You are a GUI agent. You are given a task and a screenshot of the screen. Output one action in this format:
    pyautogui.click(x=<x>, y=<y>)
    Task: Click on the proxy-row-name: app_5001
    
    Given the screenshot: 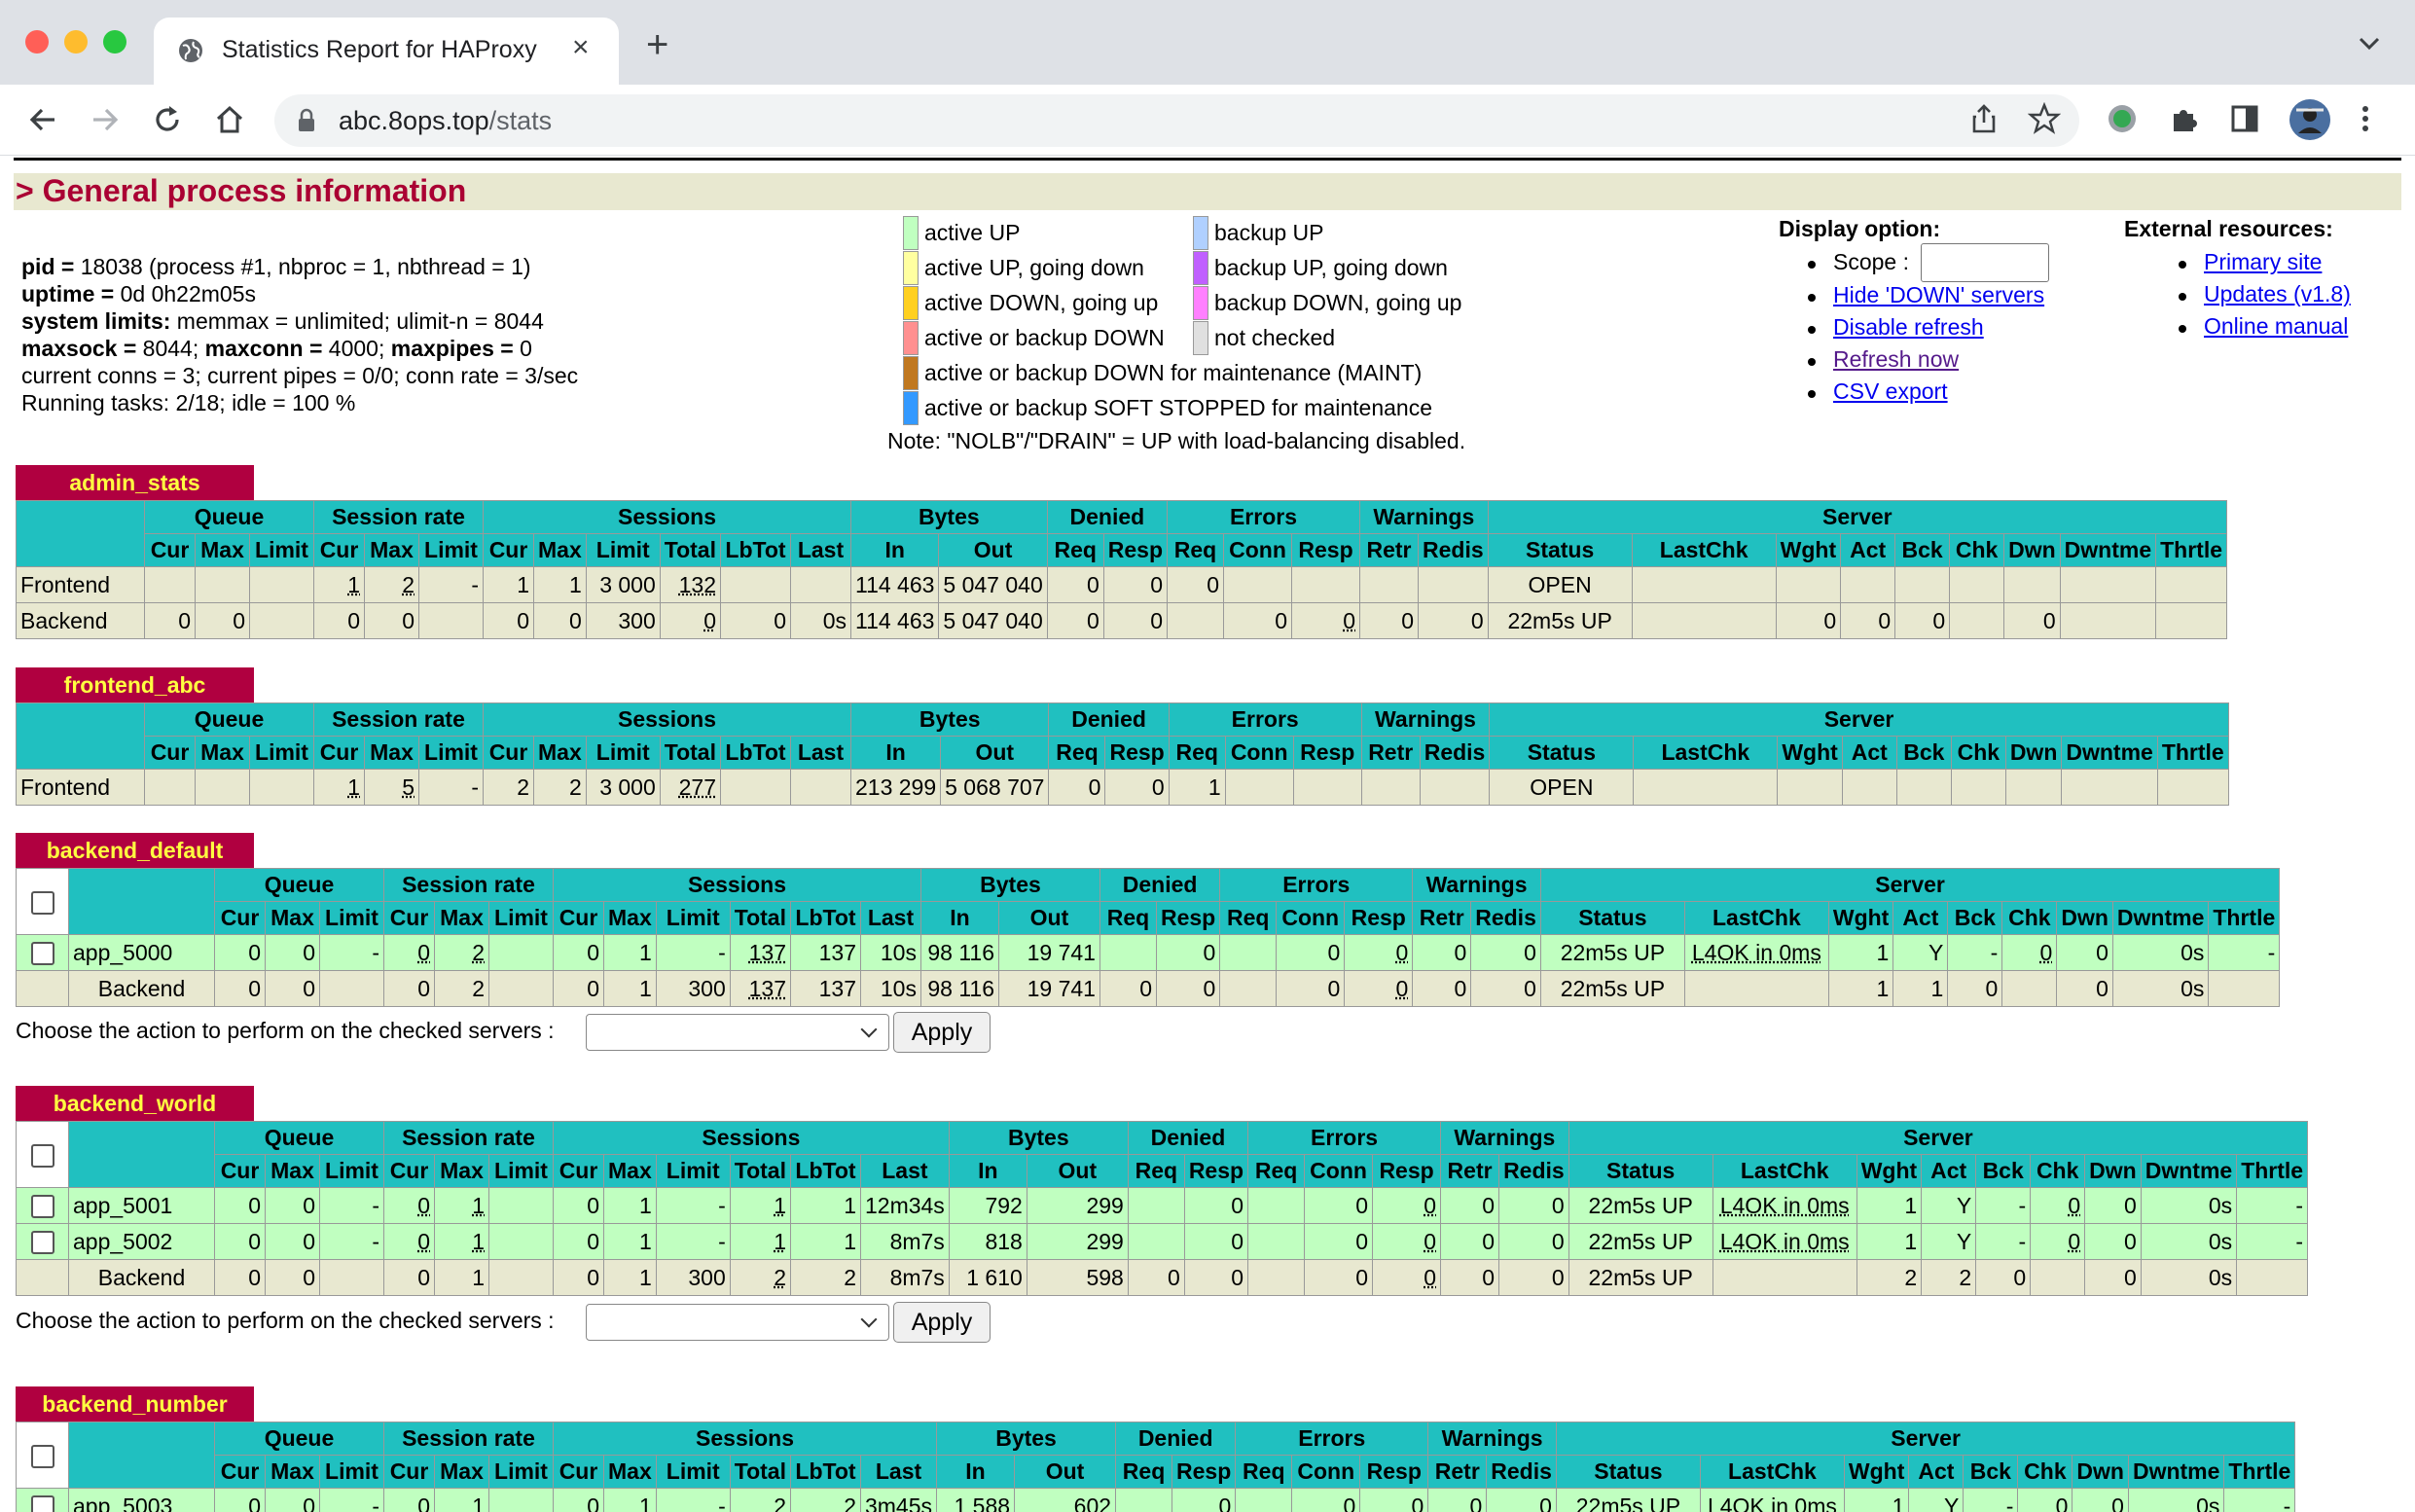 What is the action you would take?
    pyautogui.click(x=142, y=1205)
    